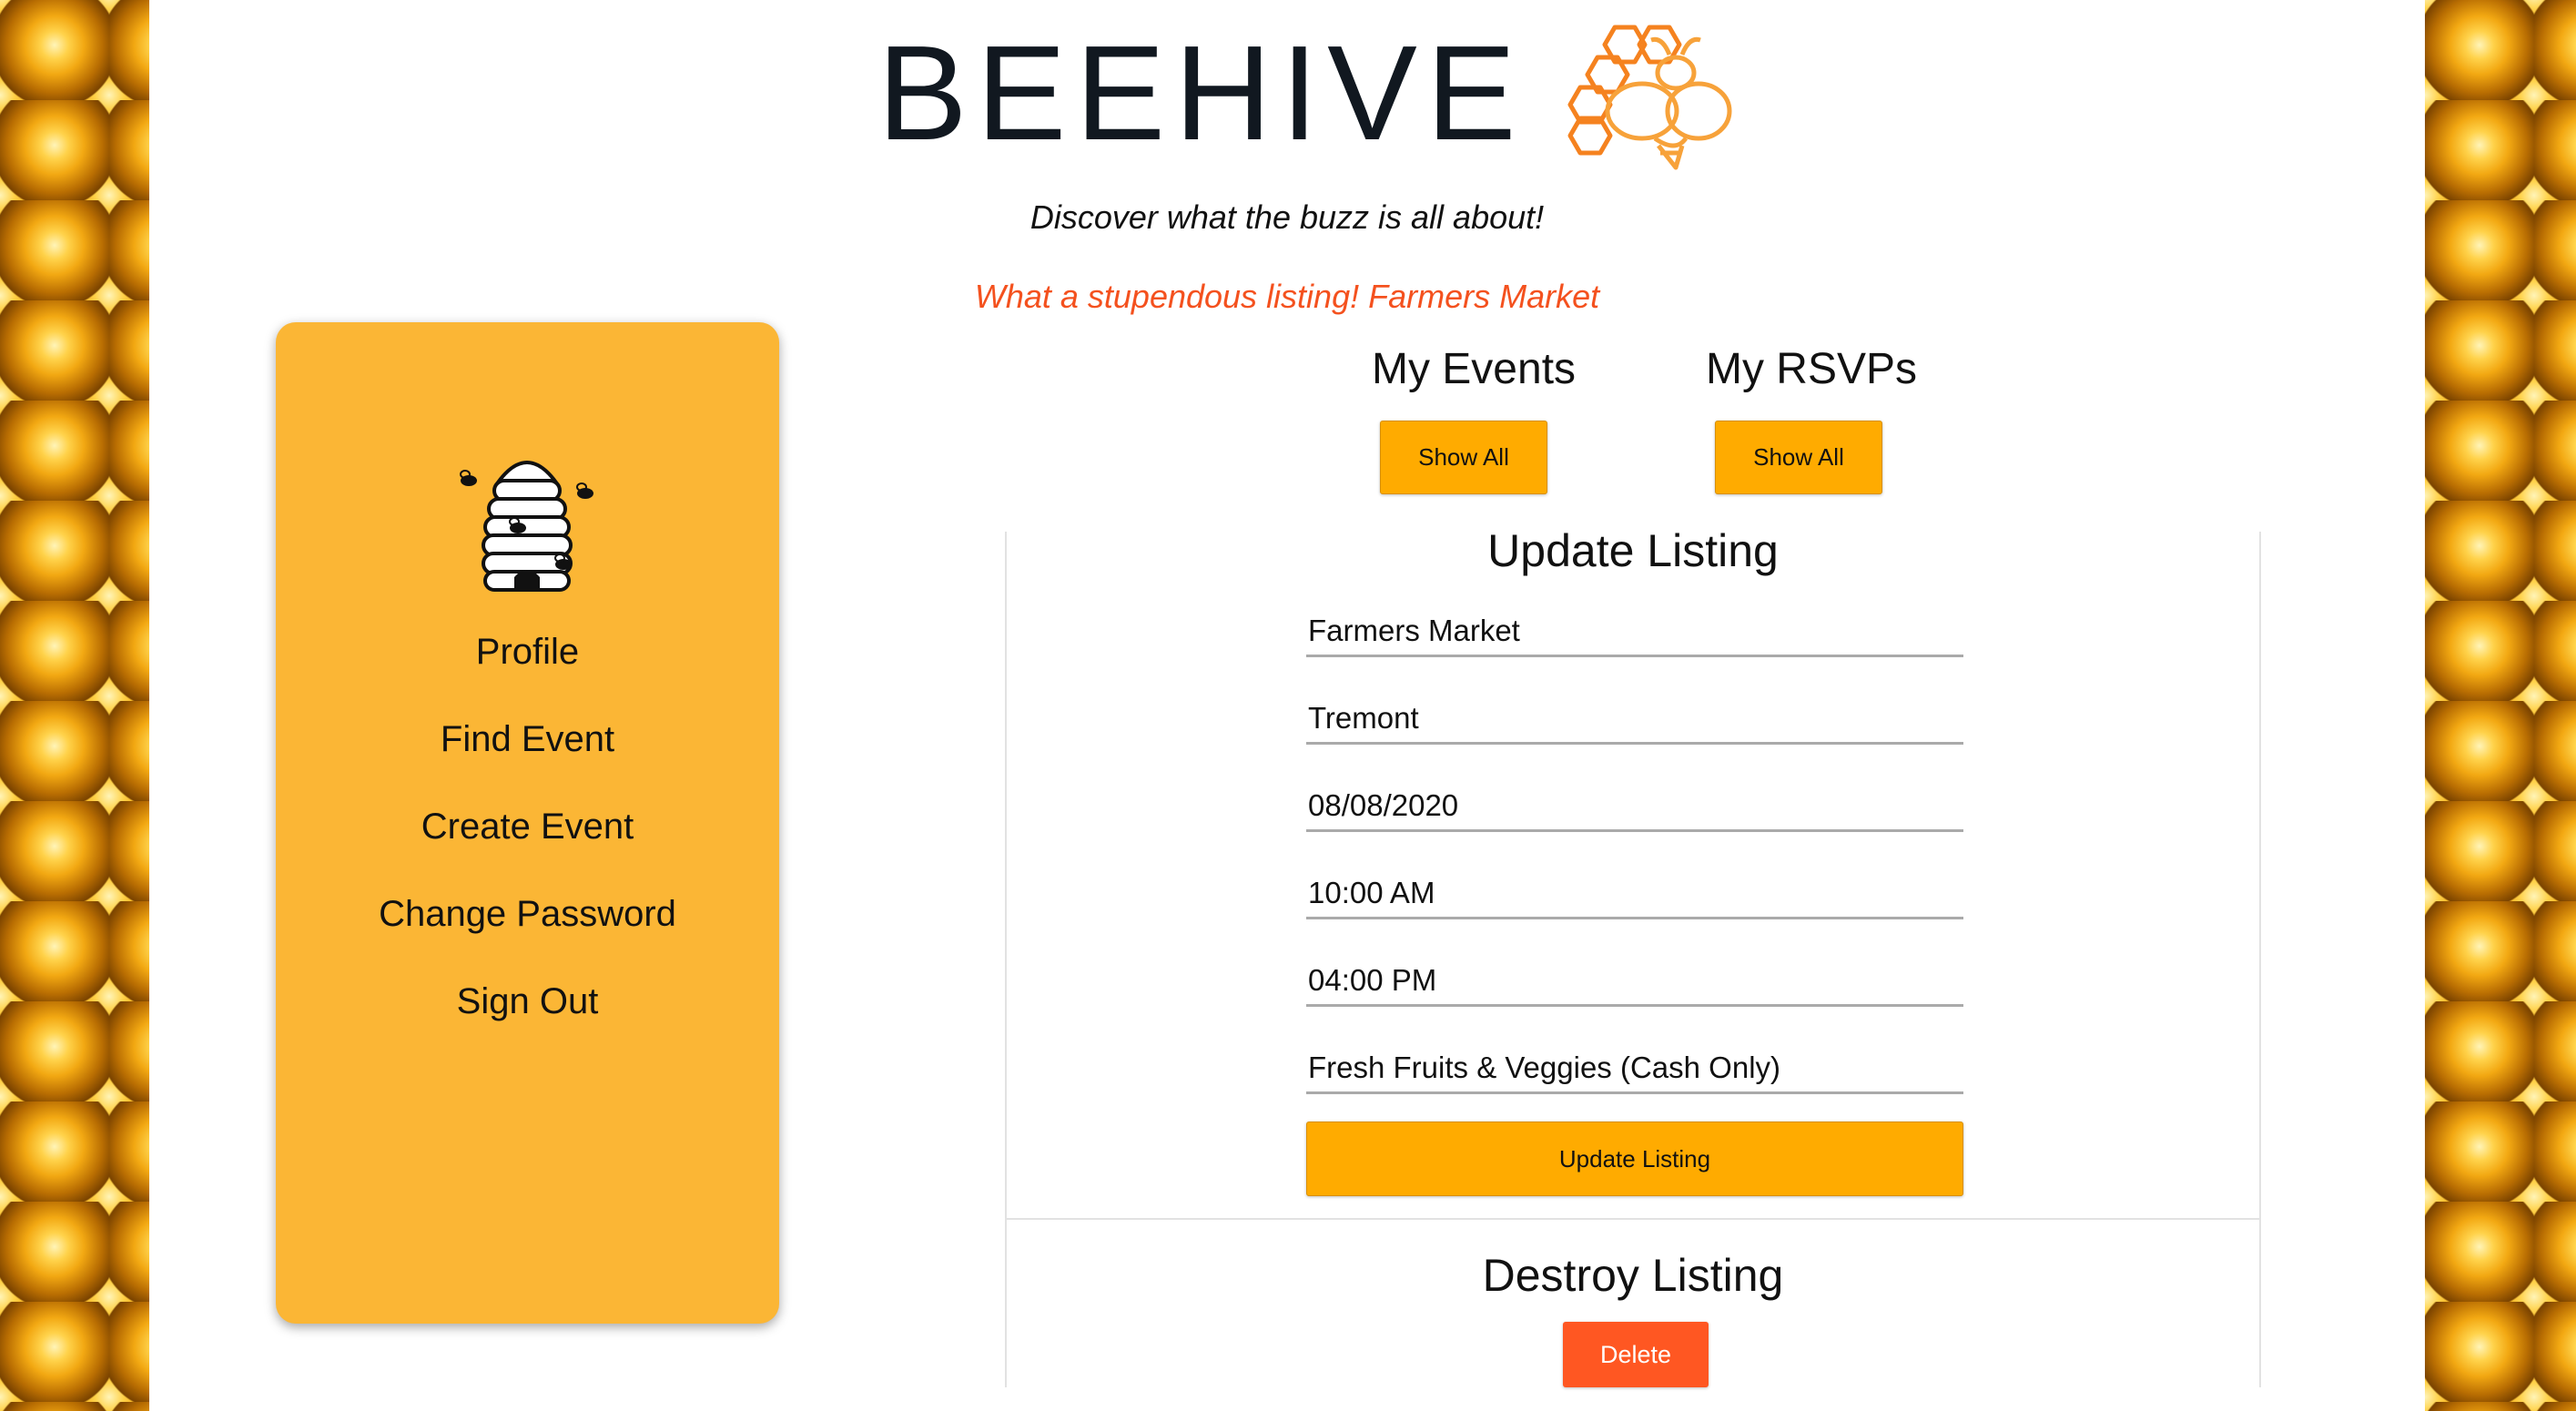 The image size is (2576, 1411). What do you see at coordinates (2500, 705) in the screenshot?
I see `honeycomb-background-right` at bounding box center [2500, 705].